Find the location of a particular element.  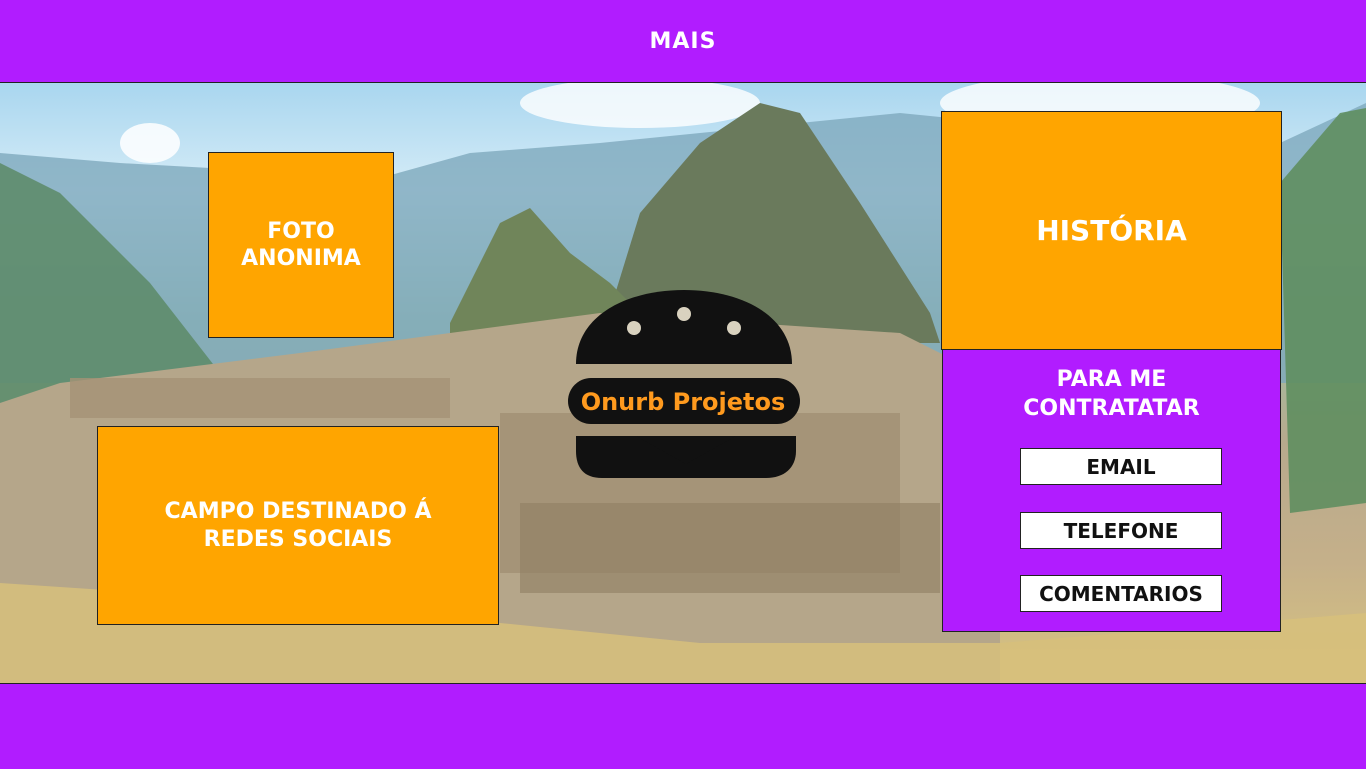

top-nav-bar: MAIS is located at coordinates (683, 41).